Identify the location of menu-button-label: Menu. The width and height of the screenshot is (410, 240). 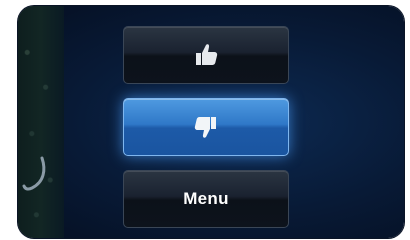
(206, 198).